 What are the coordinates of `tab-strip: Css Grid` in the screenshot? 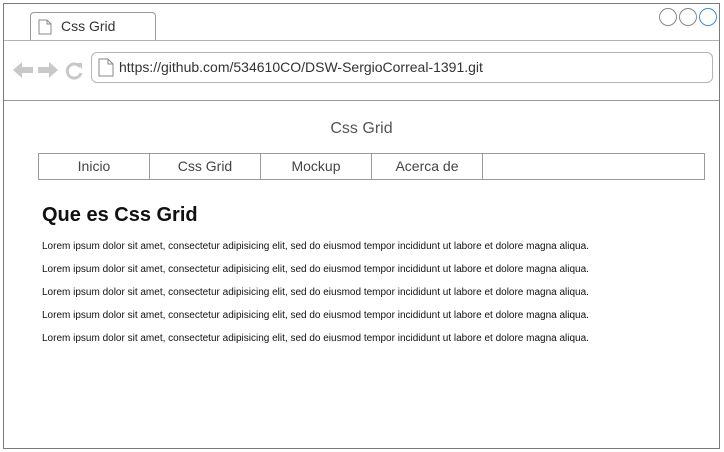 It's located at (361, 22).